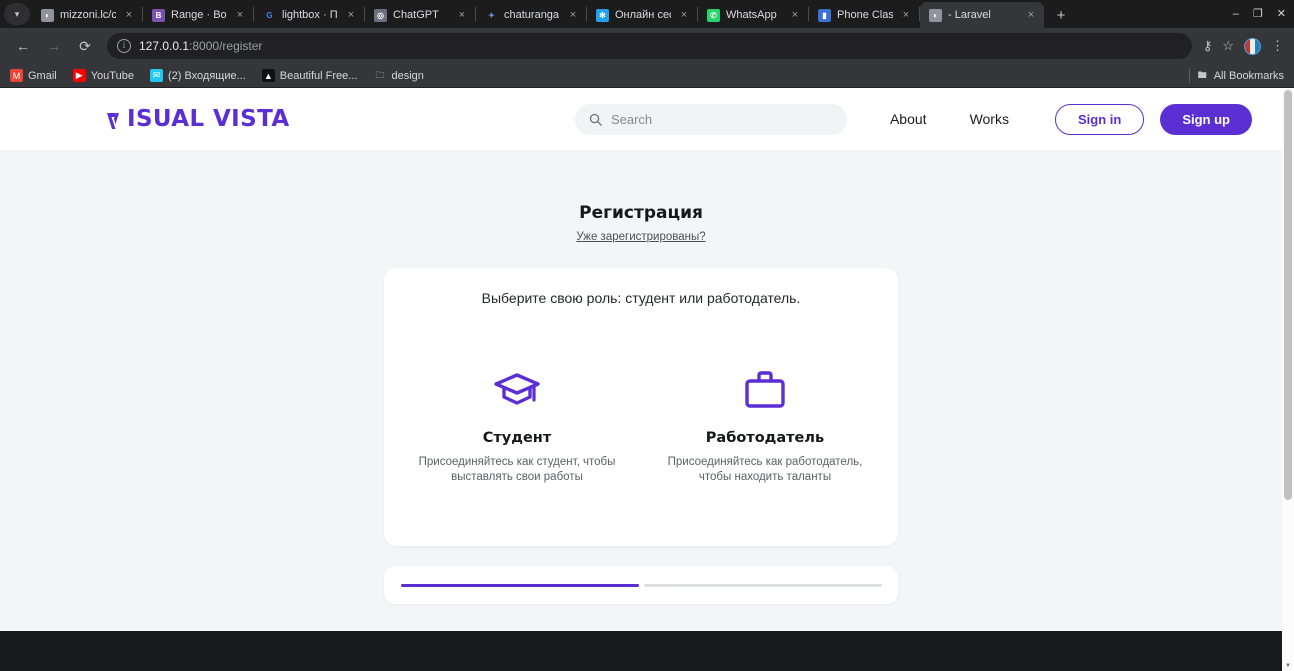 The image size is (1294, 671). I want to click on already-registered-link: Уже зарегистрированы?, so click(640, 237).